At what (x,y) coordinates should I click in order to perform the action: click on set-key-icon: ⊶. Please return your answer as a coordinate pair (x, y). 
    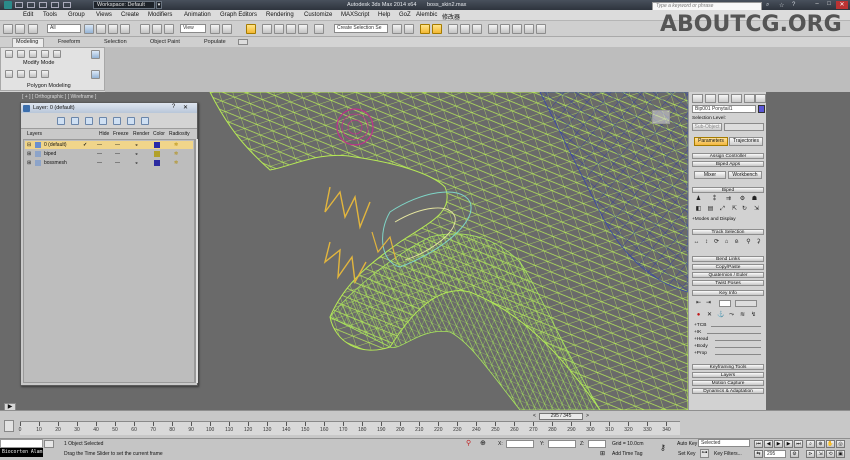
    Looking at the image, I should click on (704, 453).